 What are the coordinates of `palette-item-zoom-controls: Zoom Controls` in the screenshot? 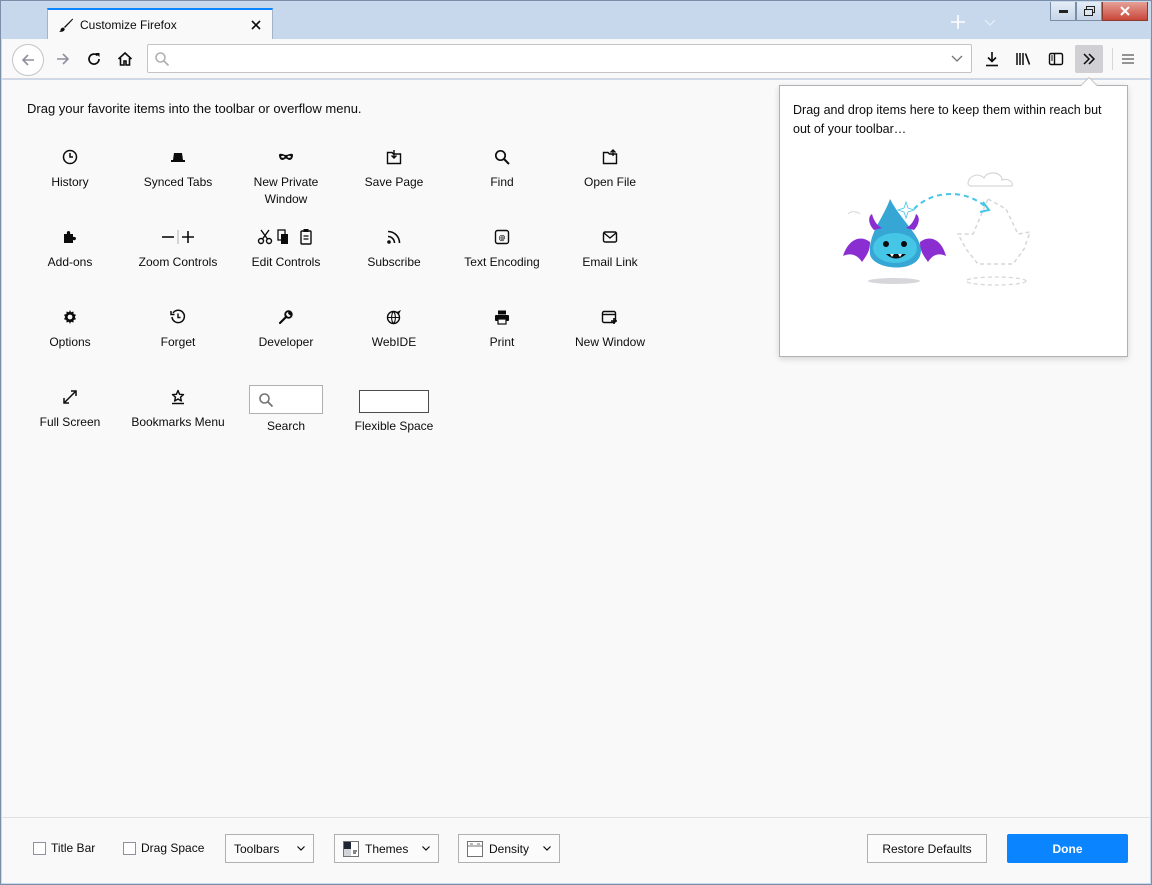 It's located at (178, 262).